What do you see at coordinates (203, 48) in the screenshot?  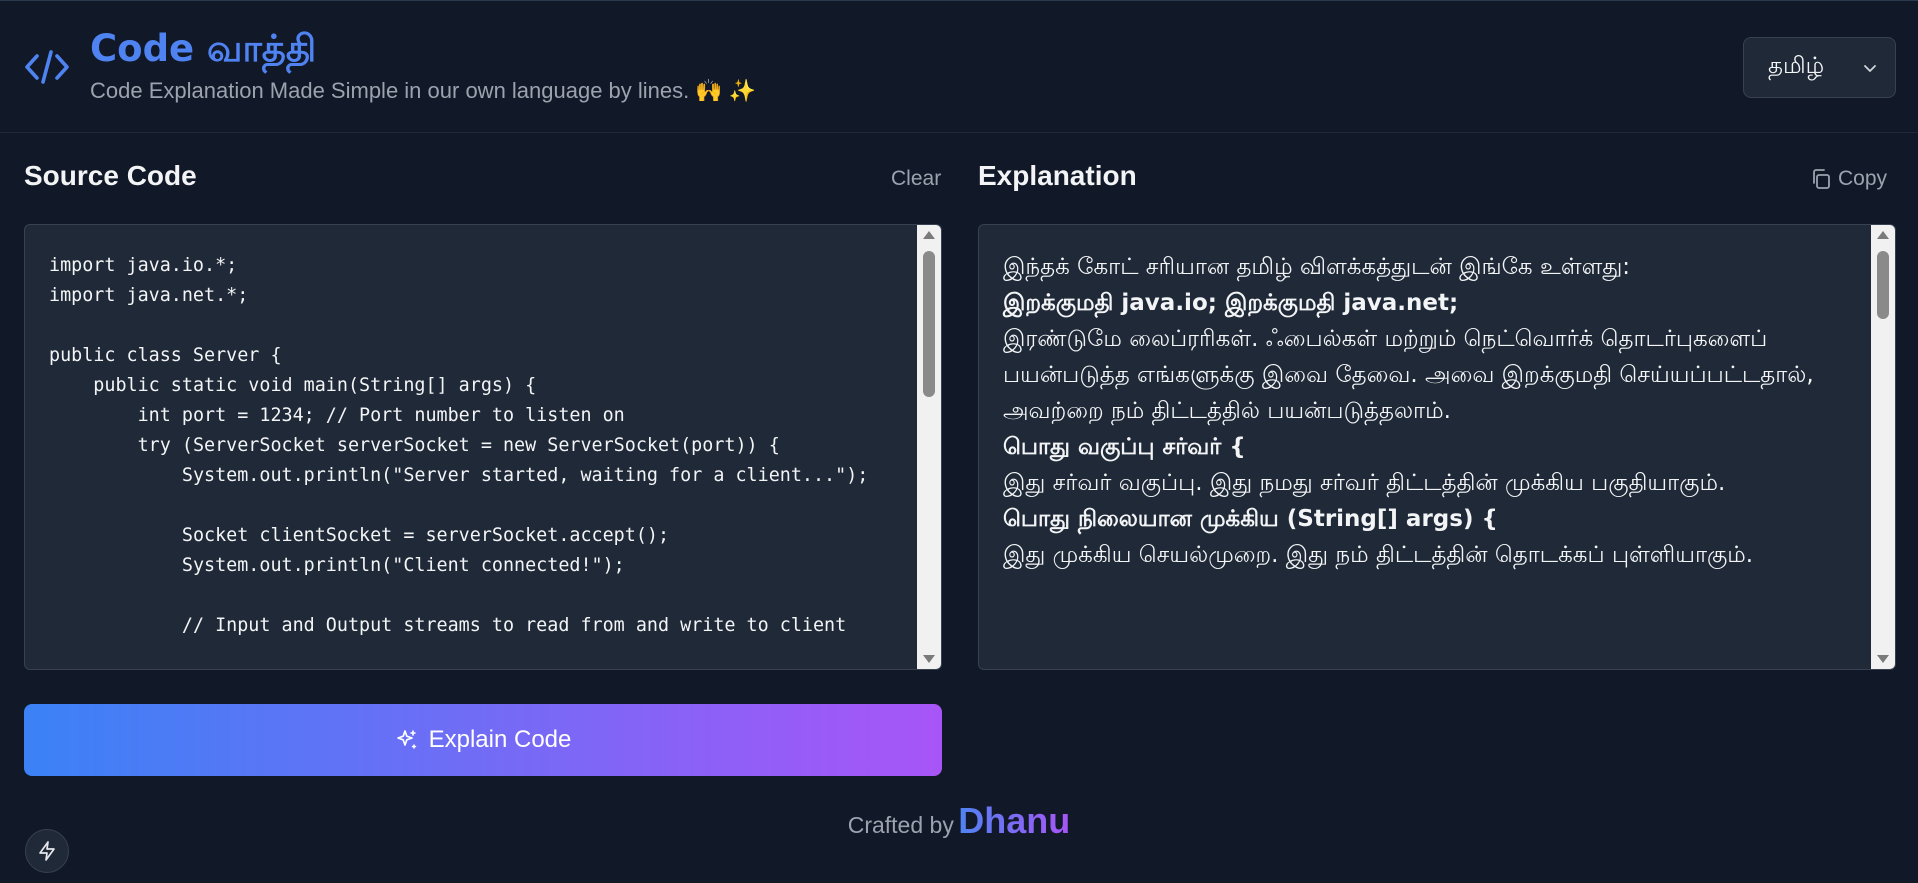 I see `app-title: Code வாத்தி` at bounding box center [203, 48].